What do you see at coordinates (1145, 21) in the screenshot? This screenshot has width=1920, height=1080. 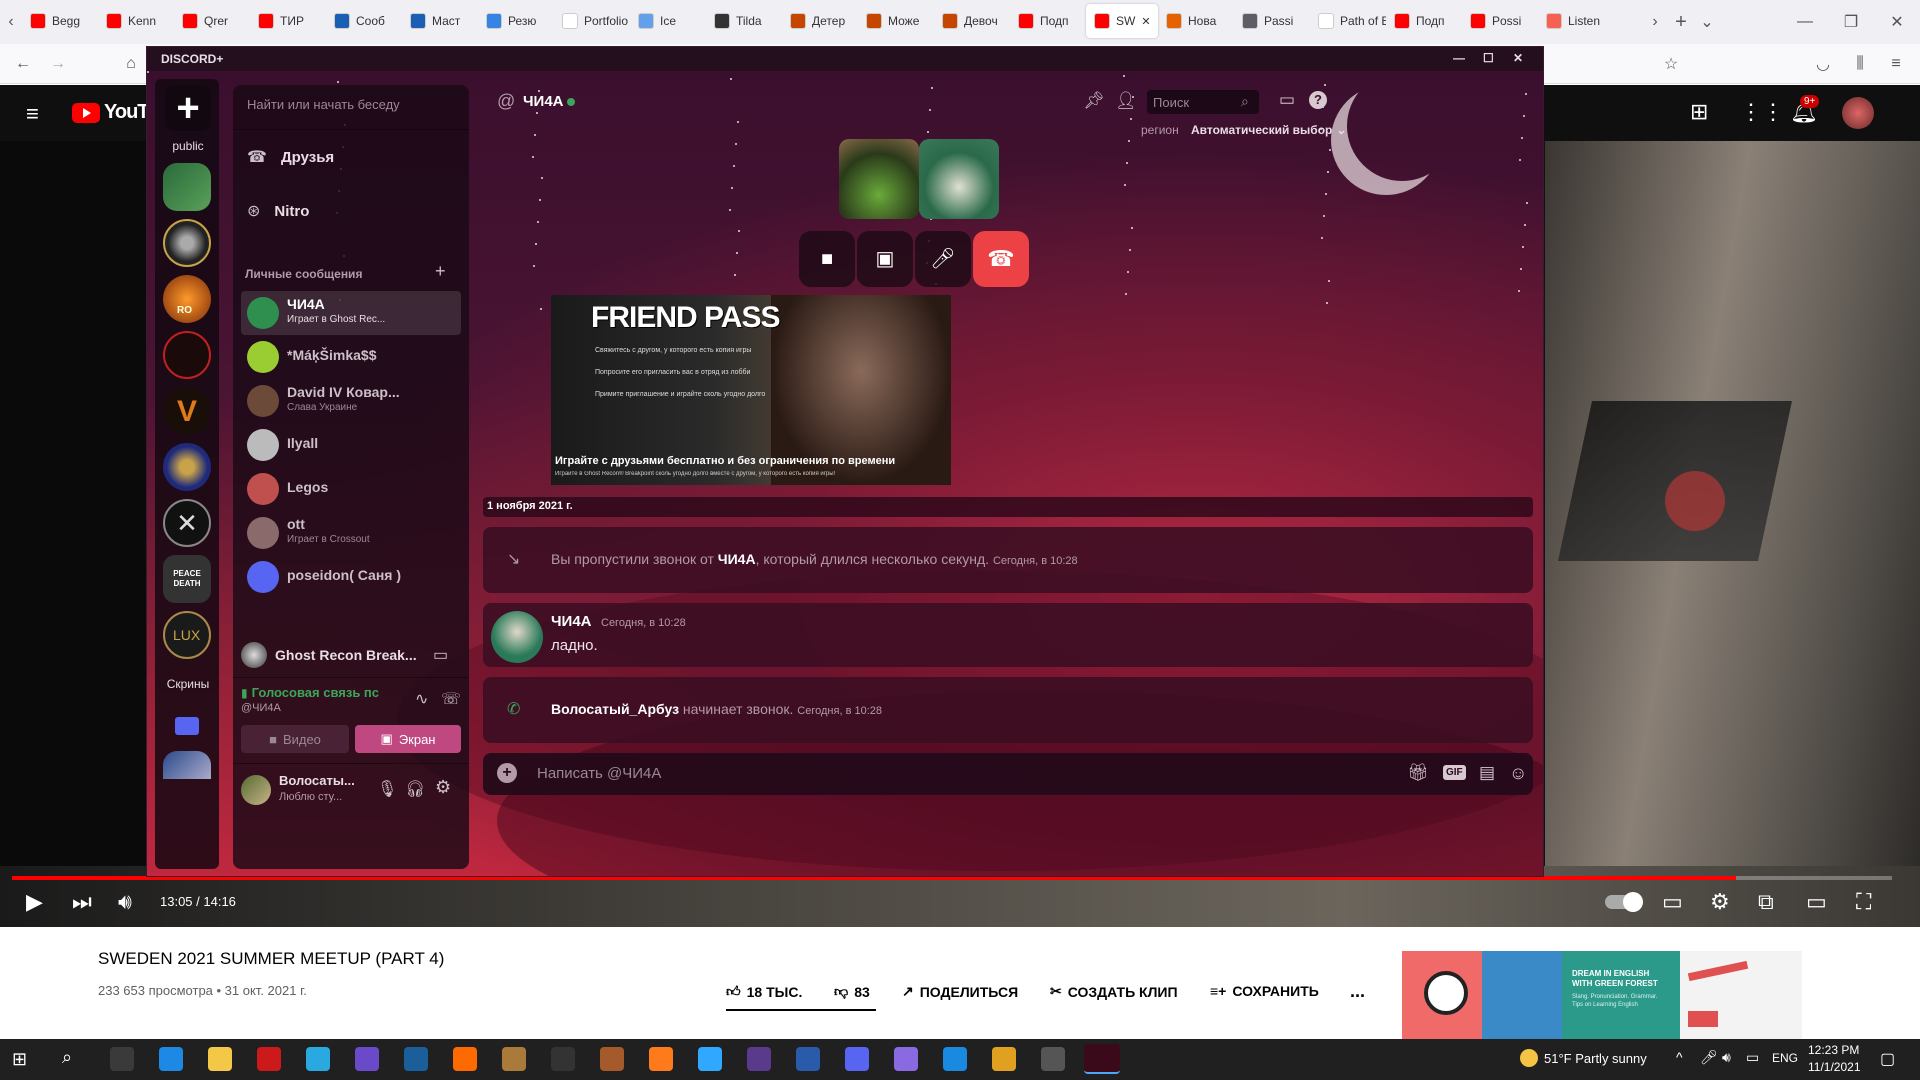 I see `tab-close-icon: ✕` at bounding box center [1145, 21].